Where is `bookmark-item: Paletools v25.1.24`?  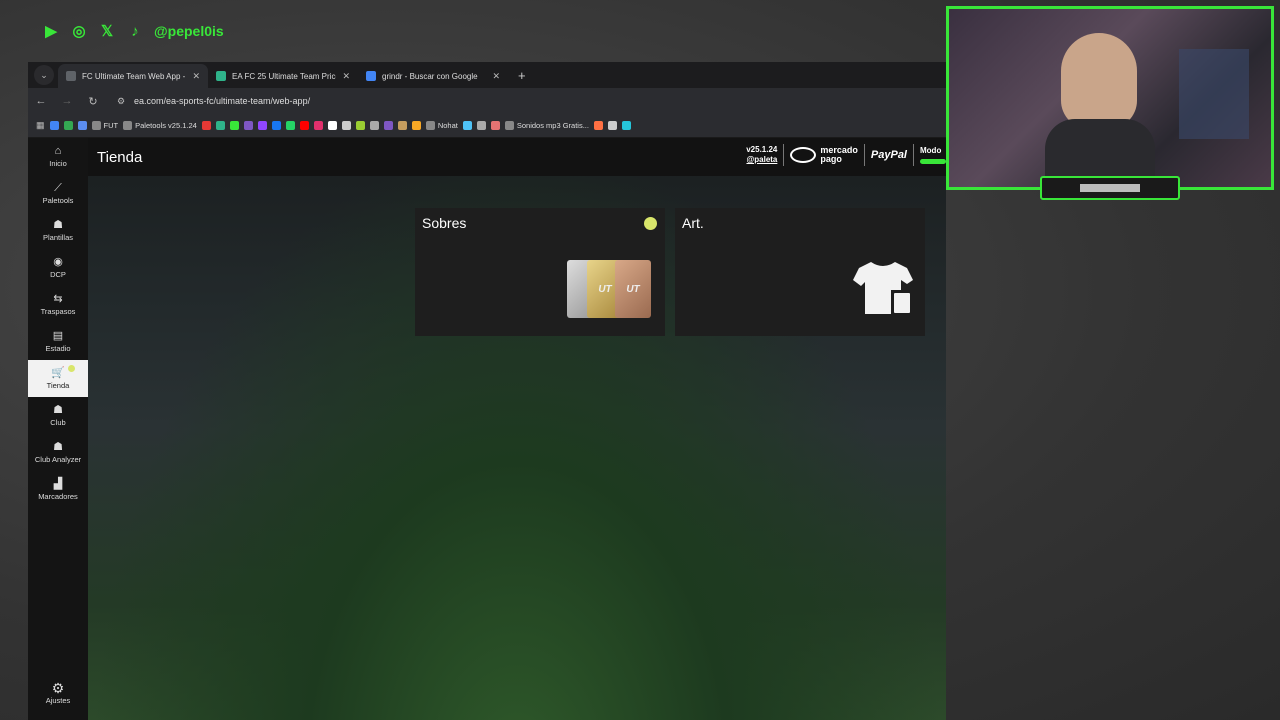
bookmark-item: Paletools v25.1.24 is located at coordinates (160, 125).